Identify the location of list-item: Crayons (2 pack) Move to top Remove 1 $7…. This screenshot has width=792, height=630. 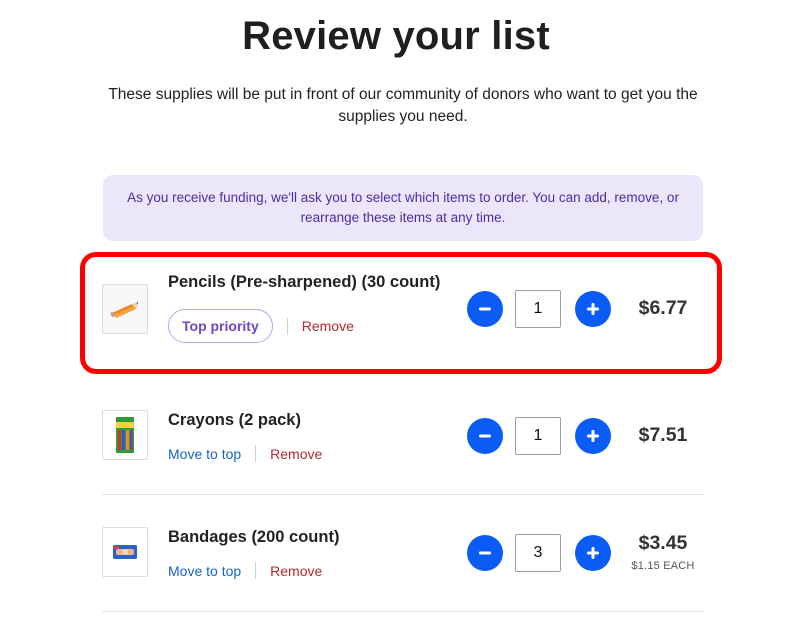
(403, 440).